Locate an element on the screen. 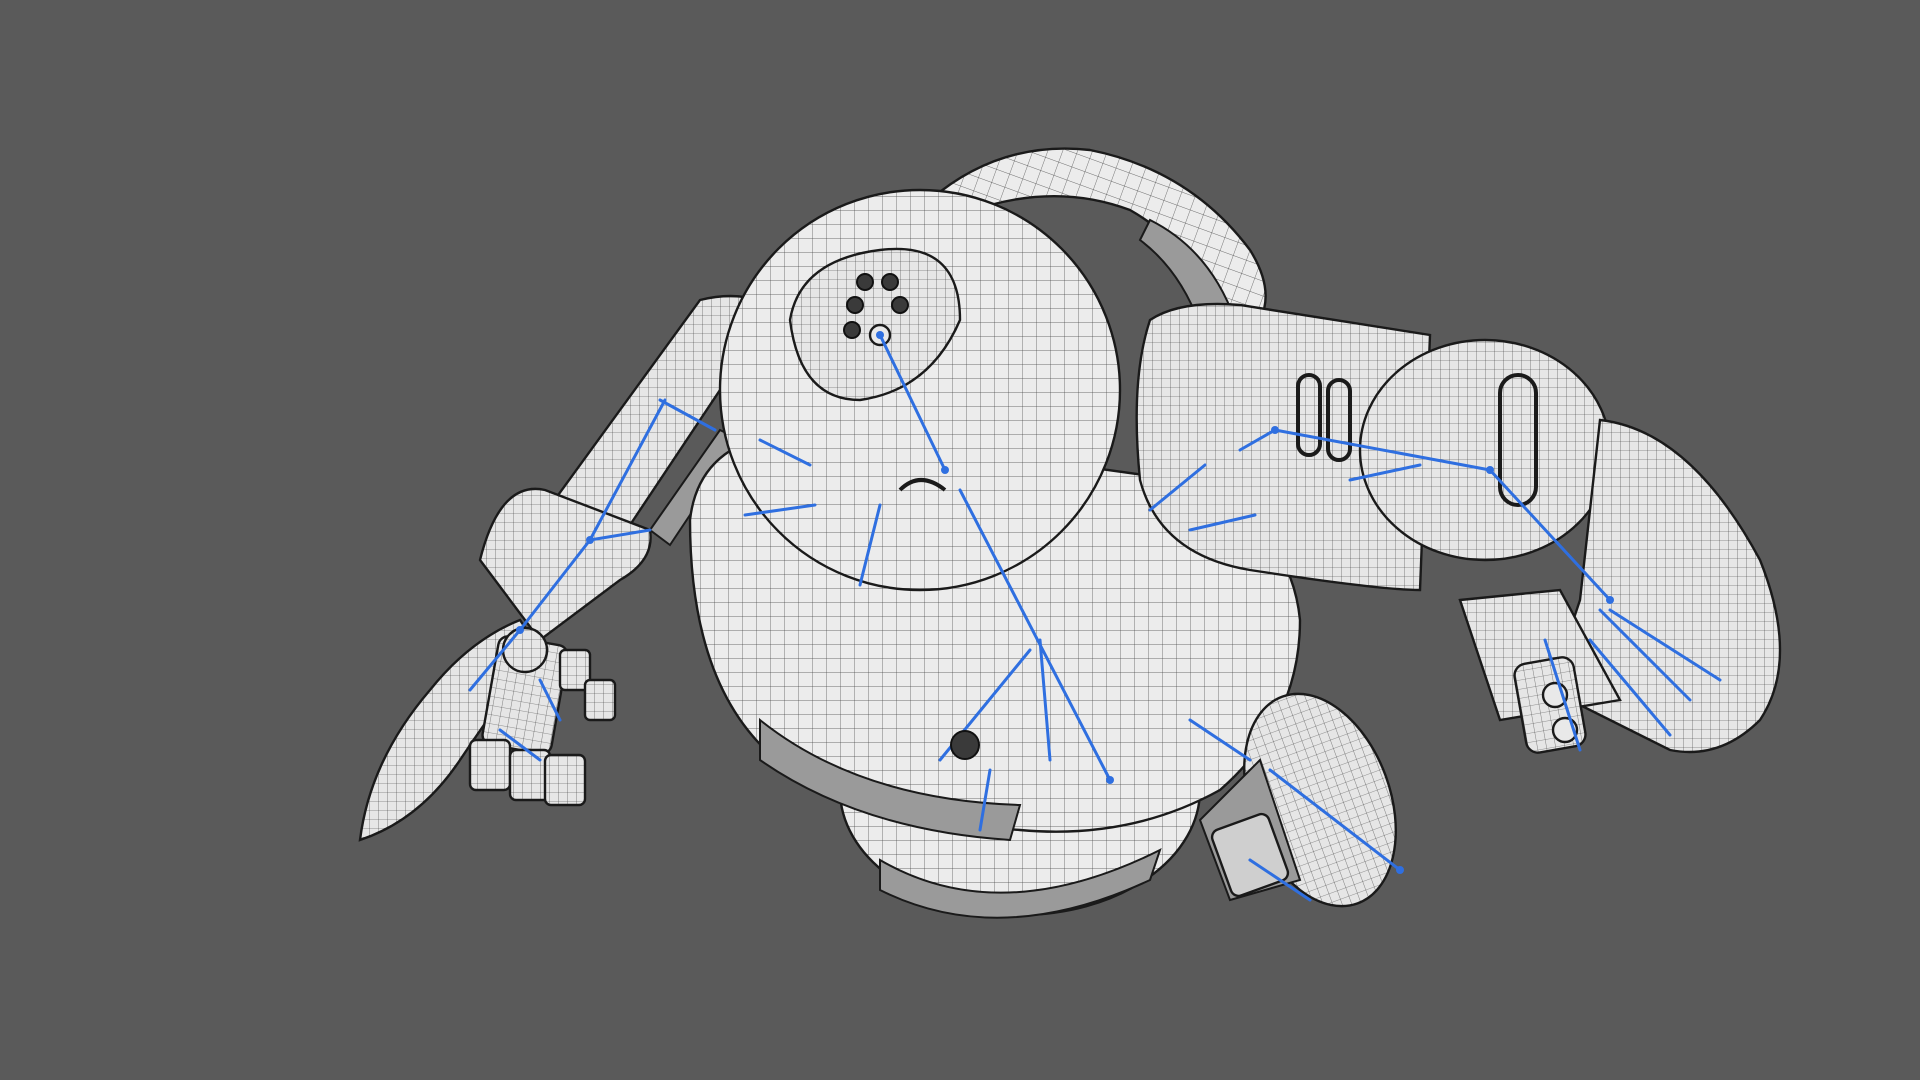 The height and width of the screenshot is (1080, 1920). right-arm-disc is located at coordinates (1485, 450).